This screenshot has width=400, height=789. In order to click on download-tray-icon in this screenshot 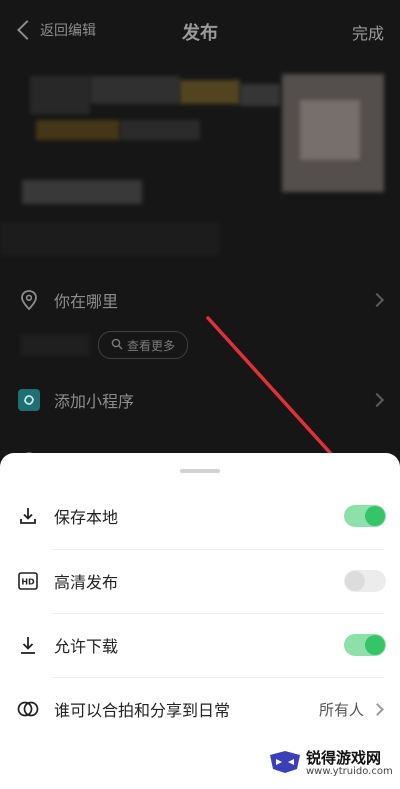, I will do `click(28, 516)`.